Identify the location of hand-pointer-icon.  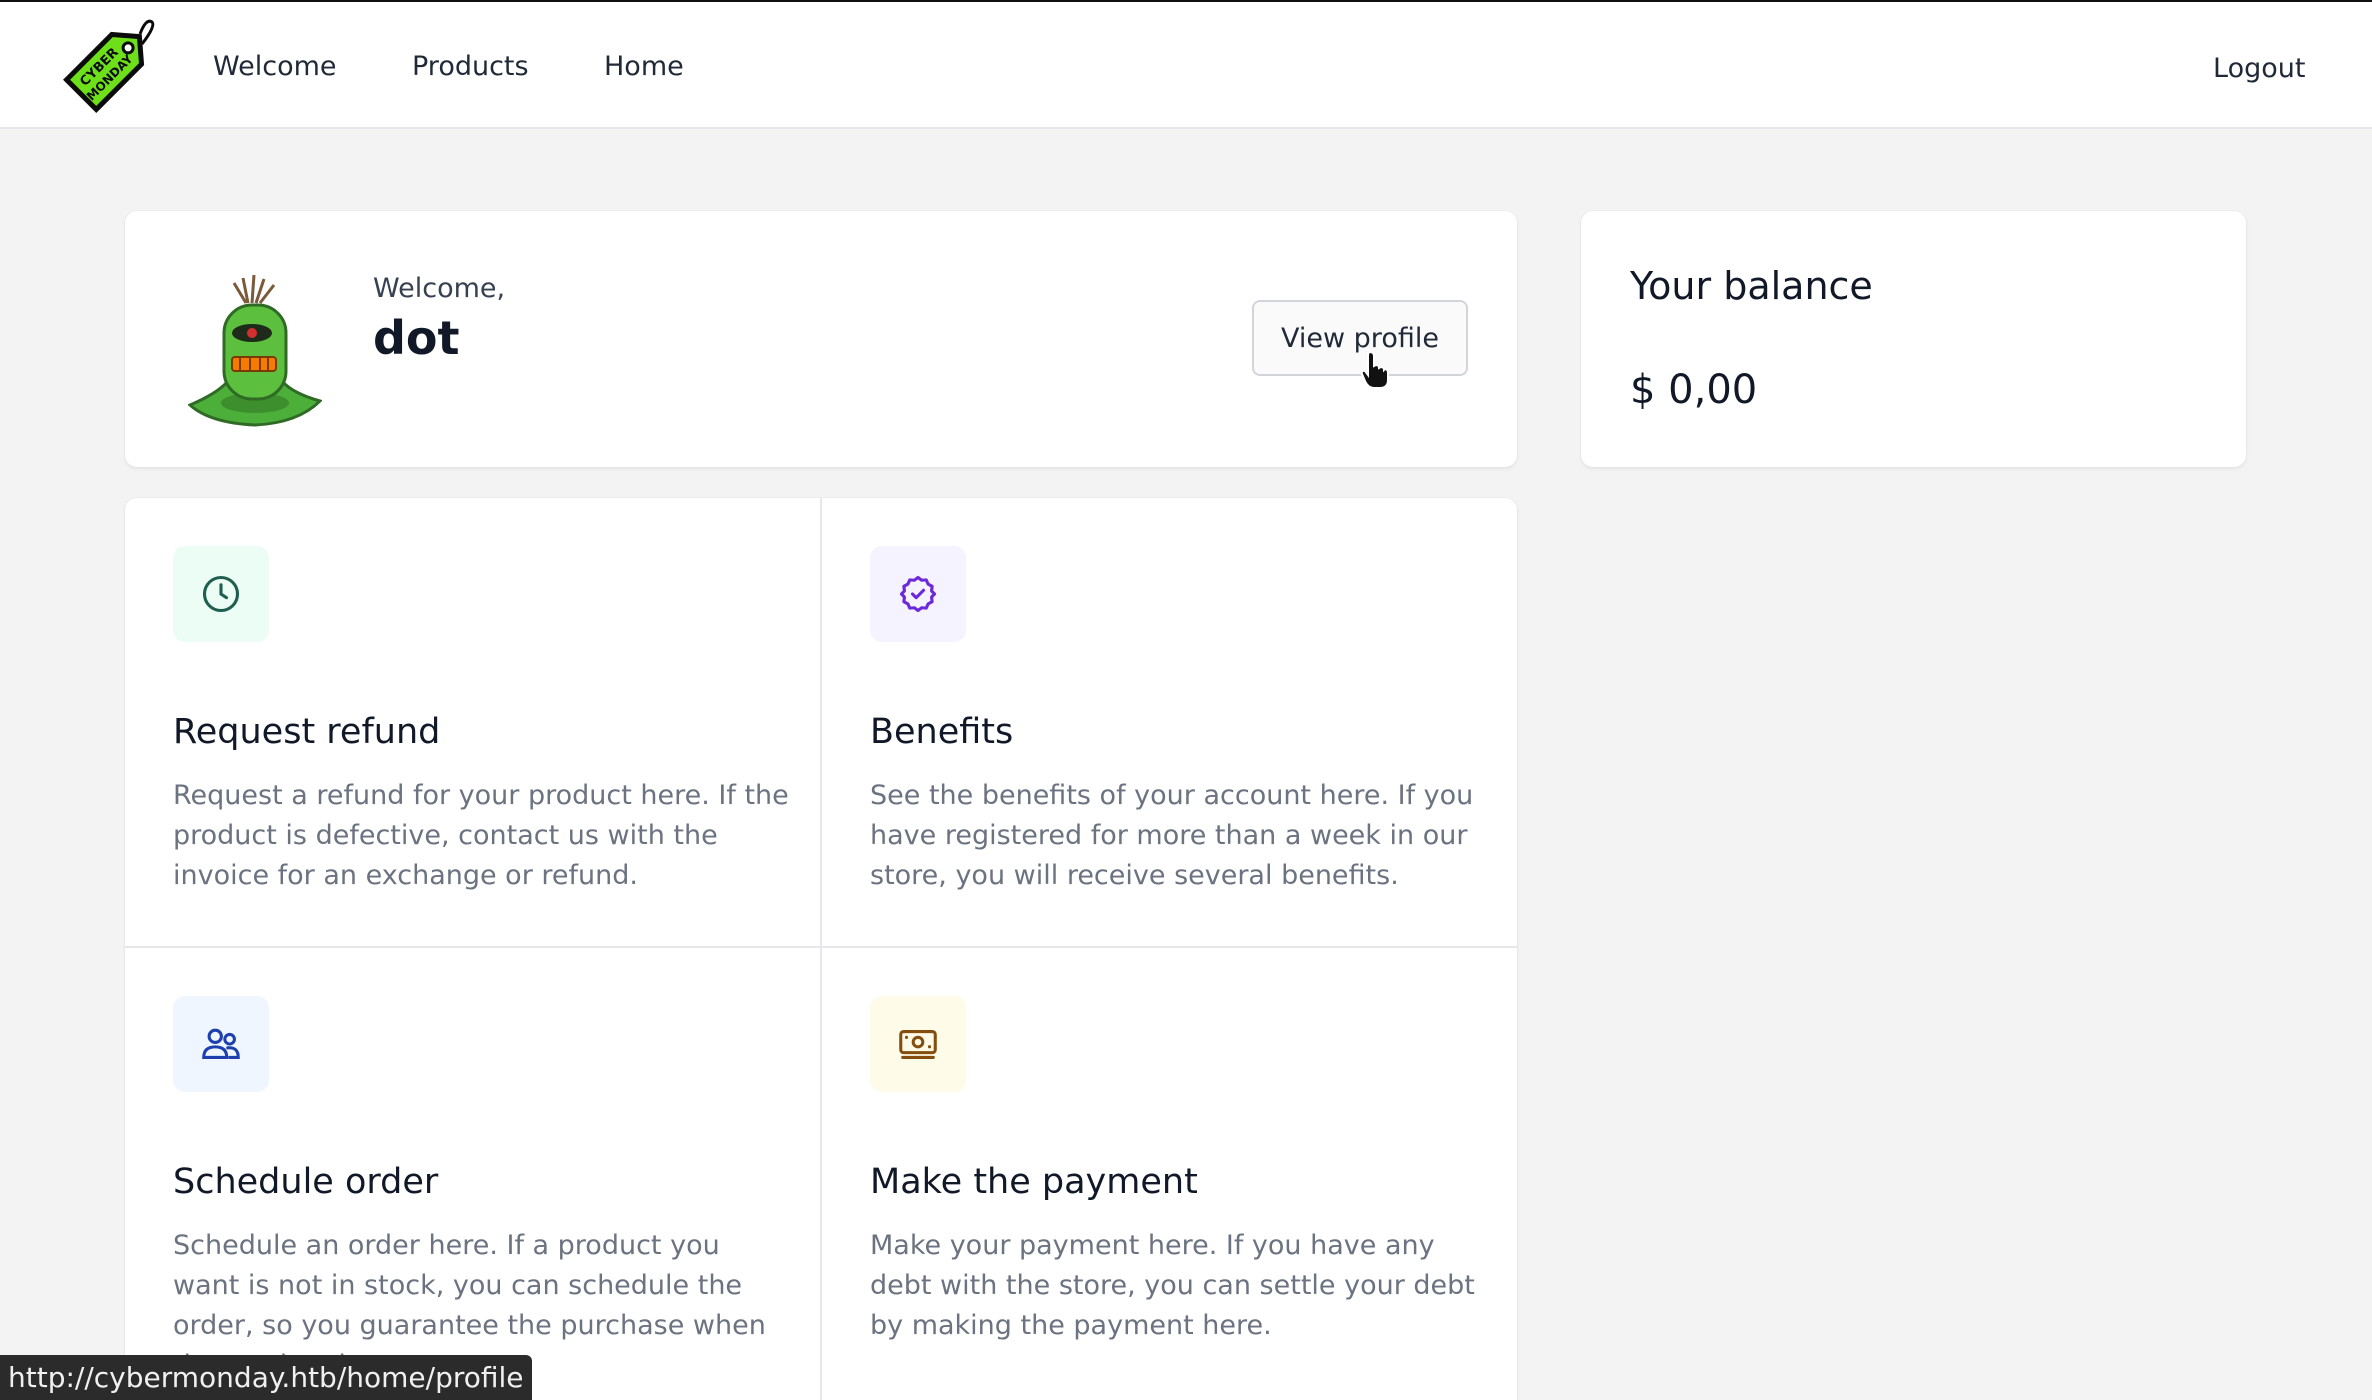
(1374, 369).